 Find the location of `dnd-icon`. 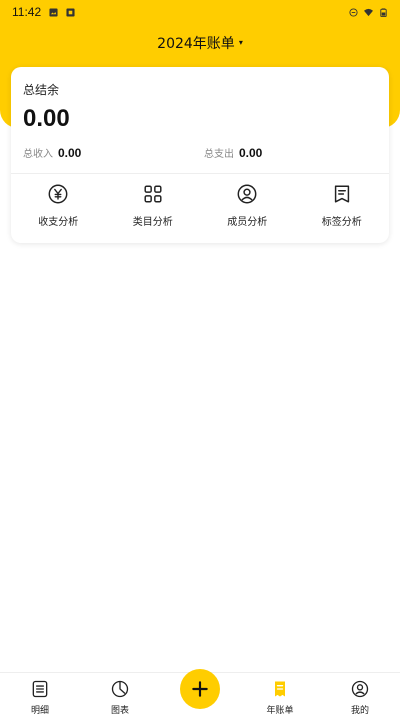

dnd-icon is located at coordinates (353, 12).